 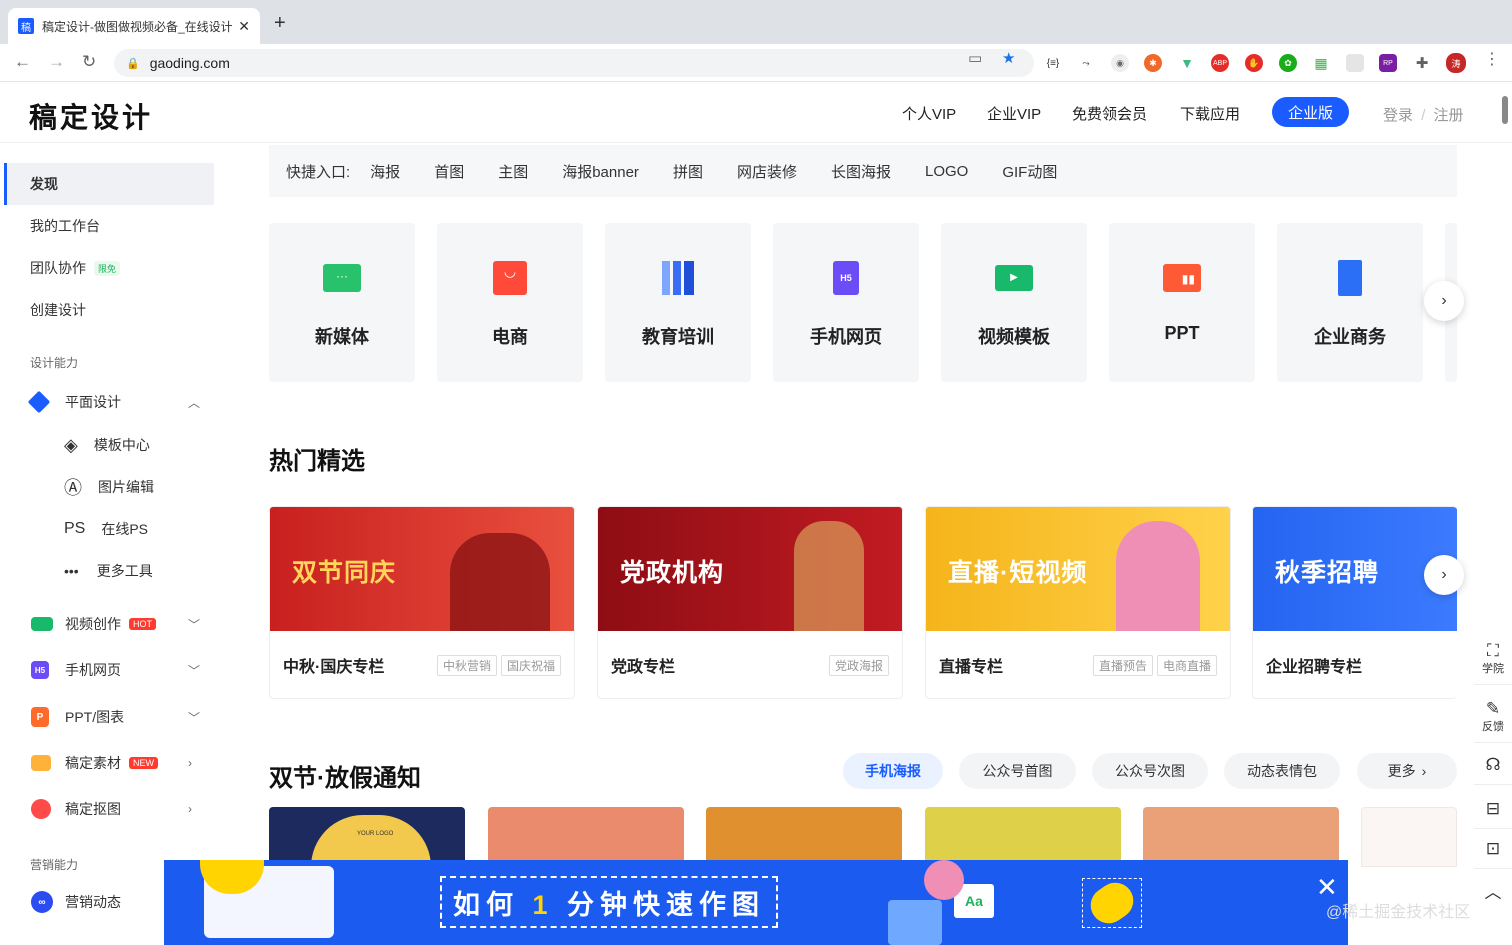 What do you see at coordinates (22, 62) in the screenshot?
I see `back-icon: ←` at bounding box center [22, 62].